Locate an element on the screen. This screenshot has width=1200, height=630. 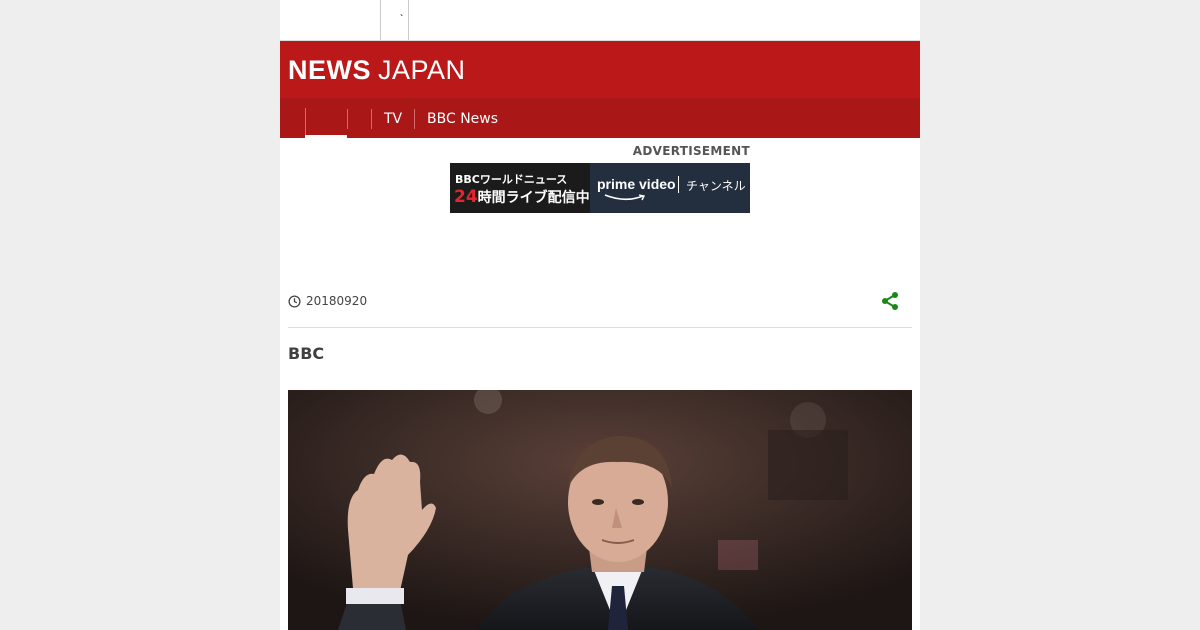
advert-left-panel: BBCワールドニュース 24時間ライブ配信中 is located at coordinates (520, 188).